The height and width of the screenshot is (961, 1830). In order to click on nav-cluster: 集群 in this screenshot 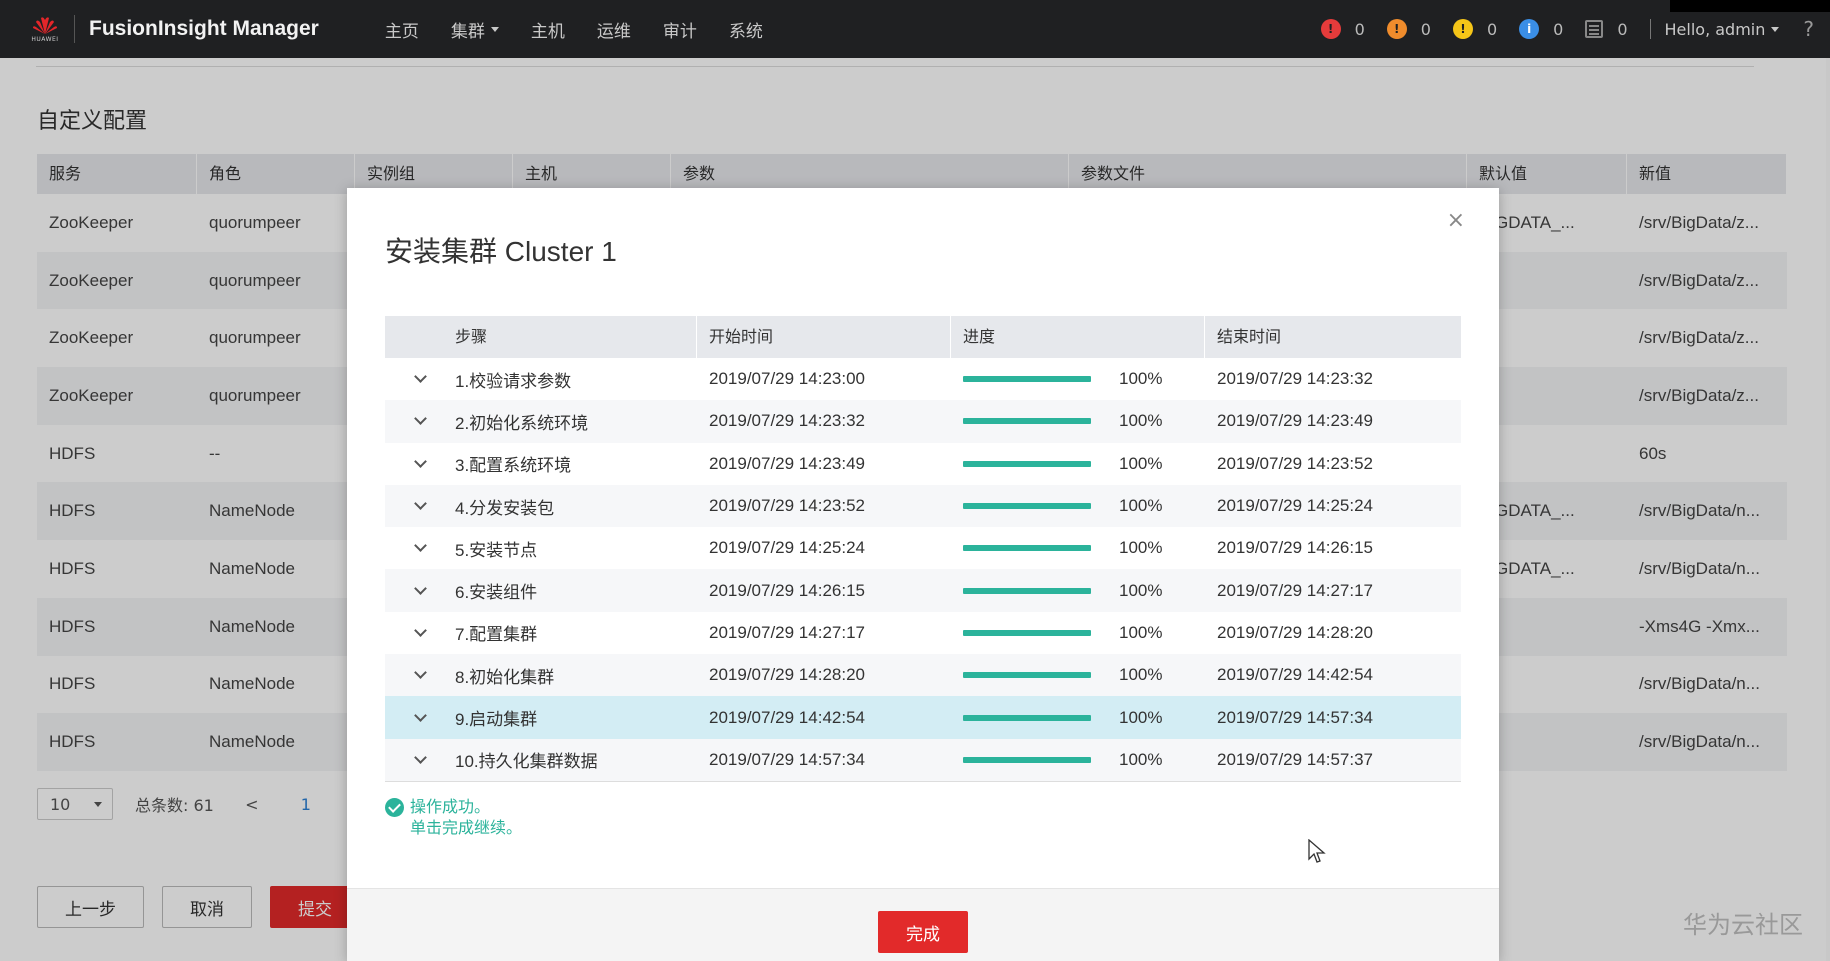, I will do `click(475, 29)`.